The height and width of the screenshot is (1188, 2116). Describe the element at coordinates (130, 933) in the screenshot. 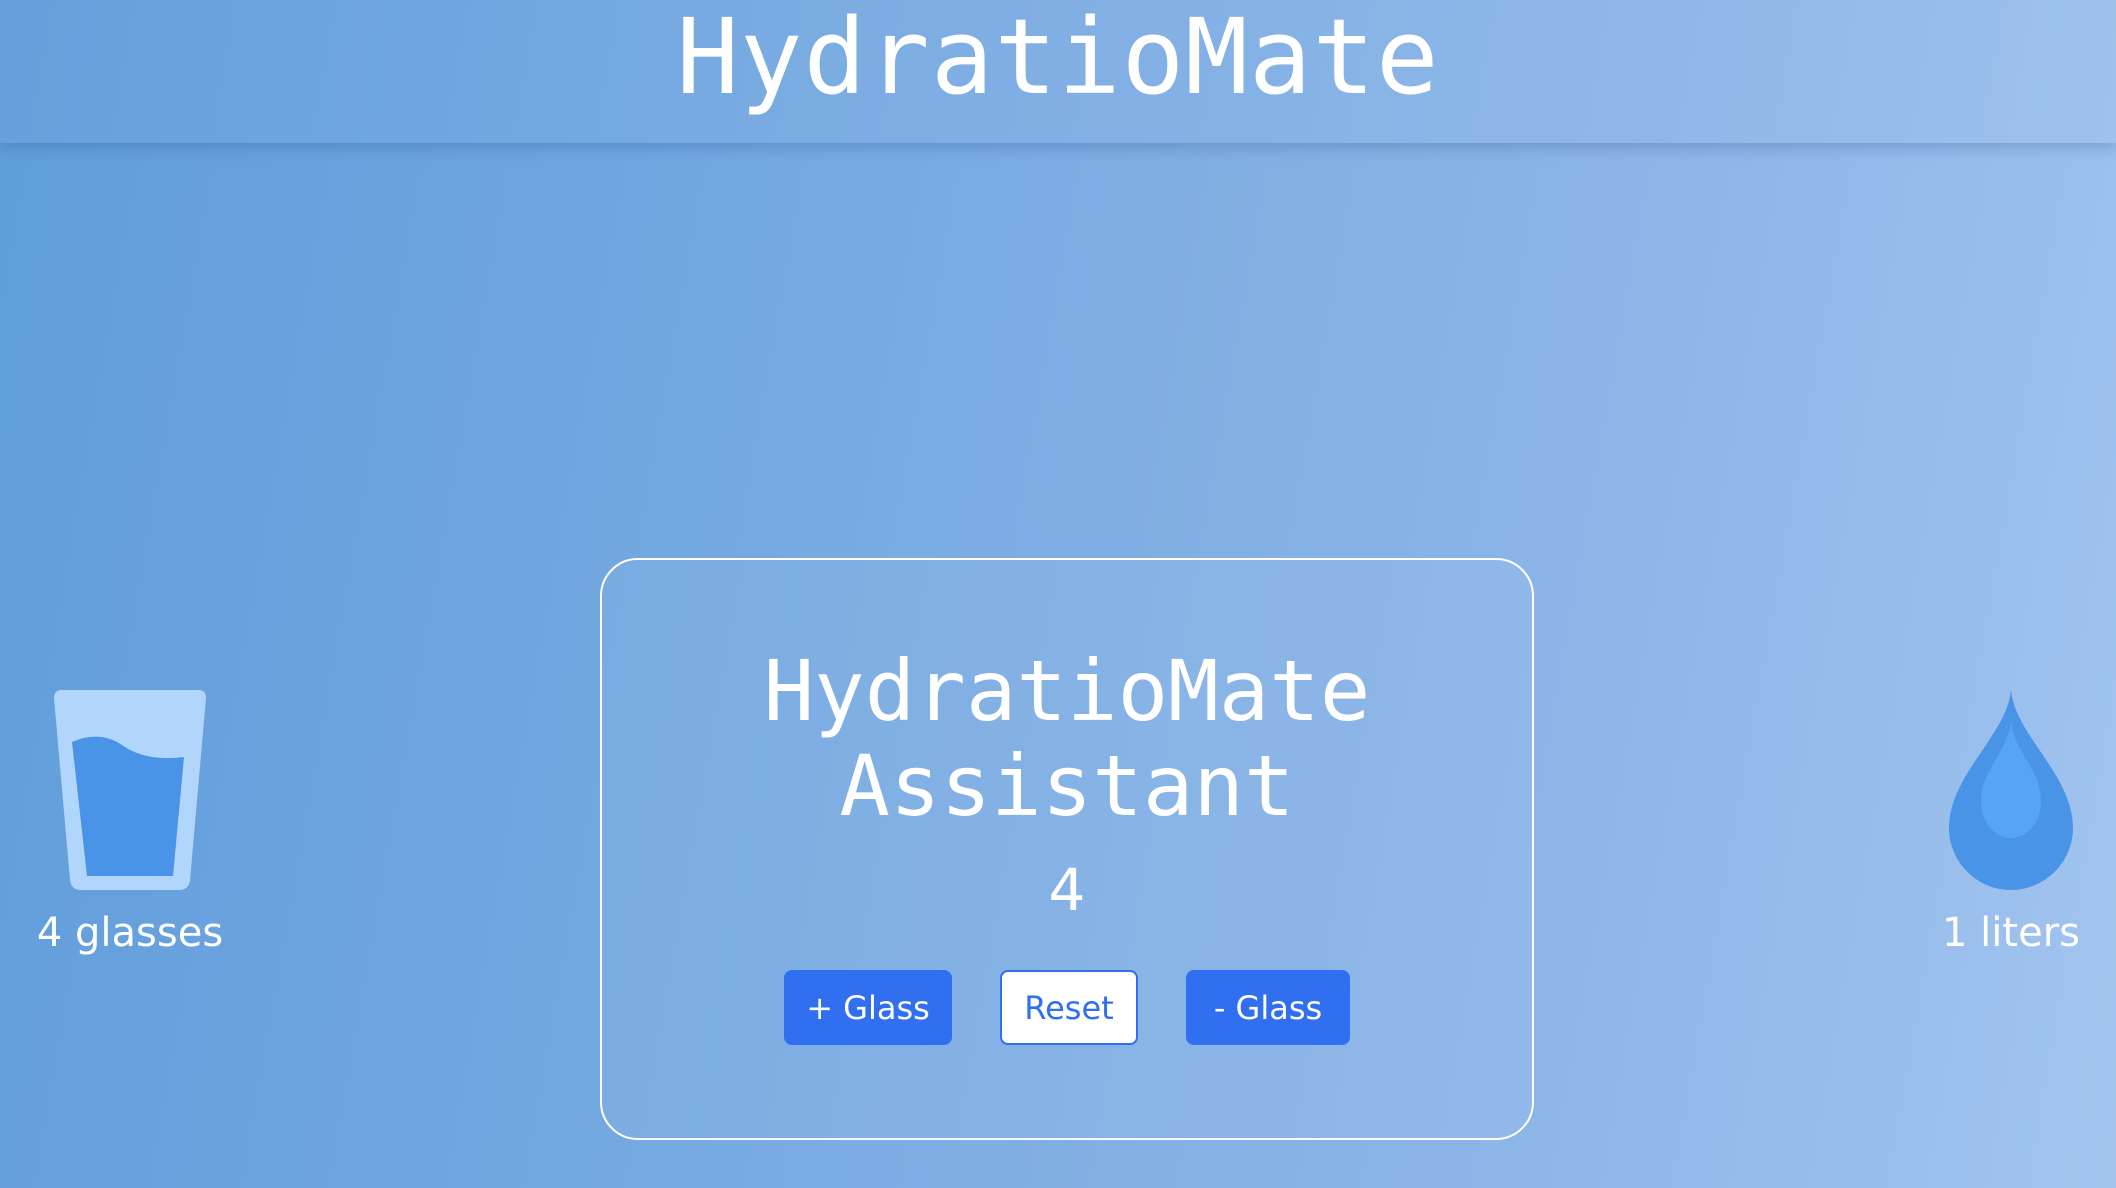

I see `glasses-count-label: 4 glasses` at that location.